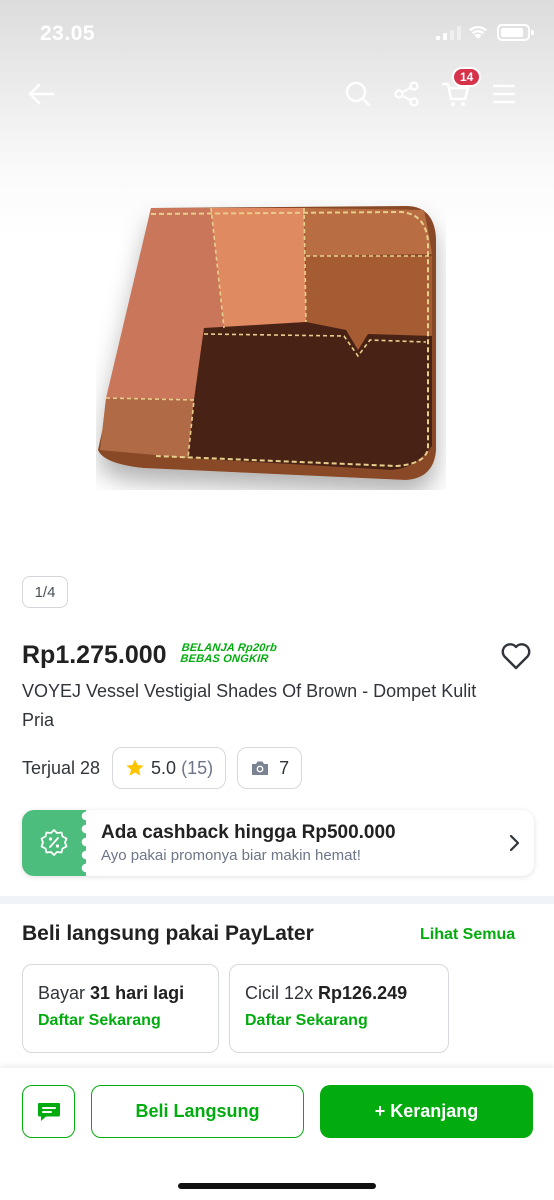 This screenshot has height=1200, width=554. I want to click on section-divider, so click(277, 900).